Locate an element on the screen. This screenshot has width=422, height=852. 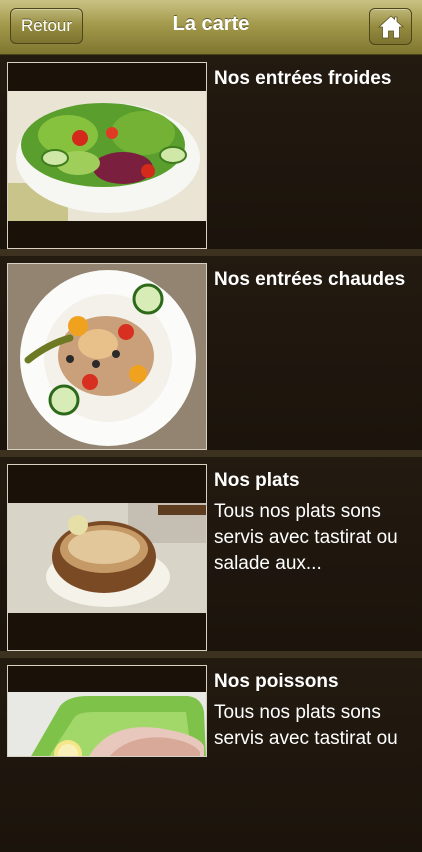
page-title: La carte is located at coordinates (211, 24).